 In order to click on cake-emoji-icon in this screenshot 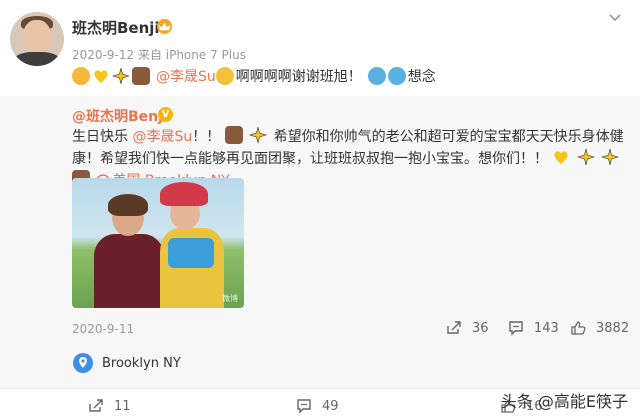, I will do `click(141, 76)`.